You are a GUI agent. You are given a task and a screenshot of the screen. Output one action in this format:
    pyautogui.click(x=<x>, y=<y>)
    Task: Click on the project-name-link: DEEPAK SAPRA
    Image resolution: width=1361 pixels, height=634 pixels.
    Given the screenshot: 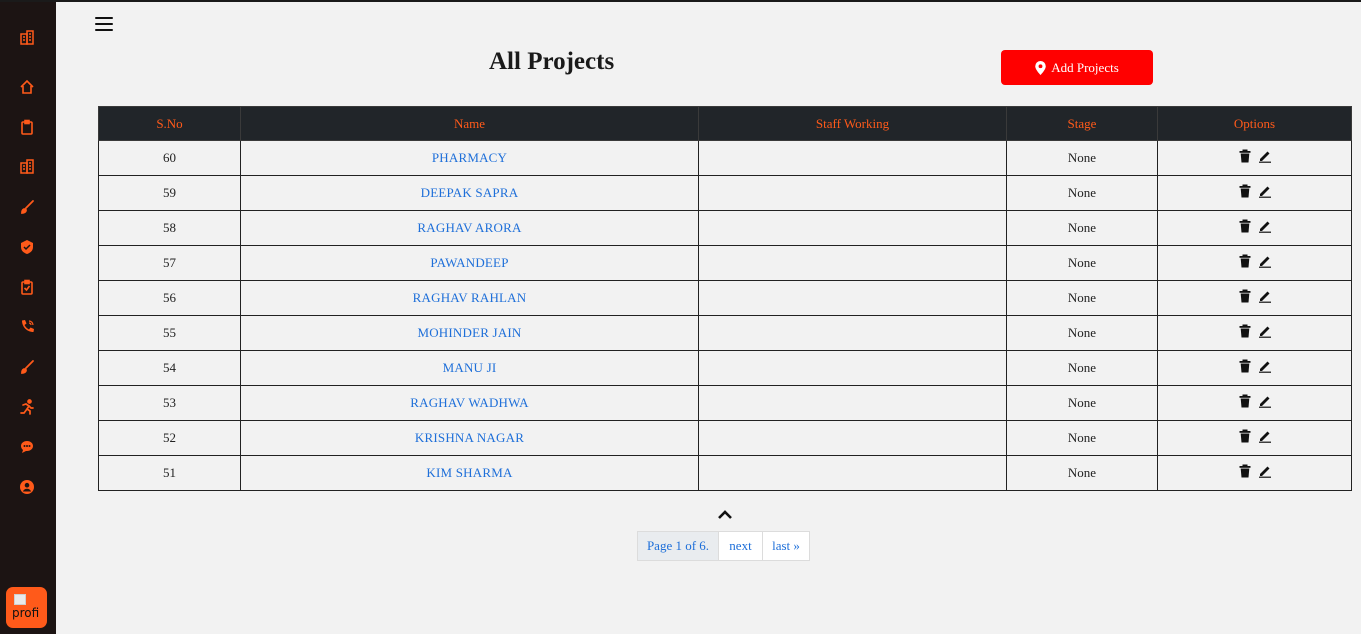 What is the action you would take?
    pyautogui.click(x=470, y=192)
    